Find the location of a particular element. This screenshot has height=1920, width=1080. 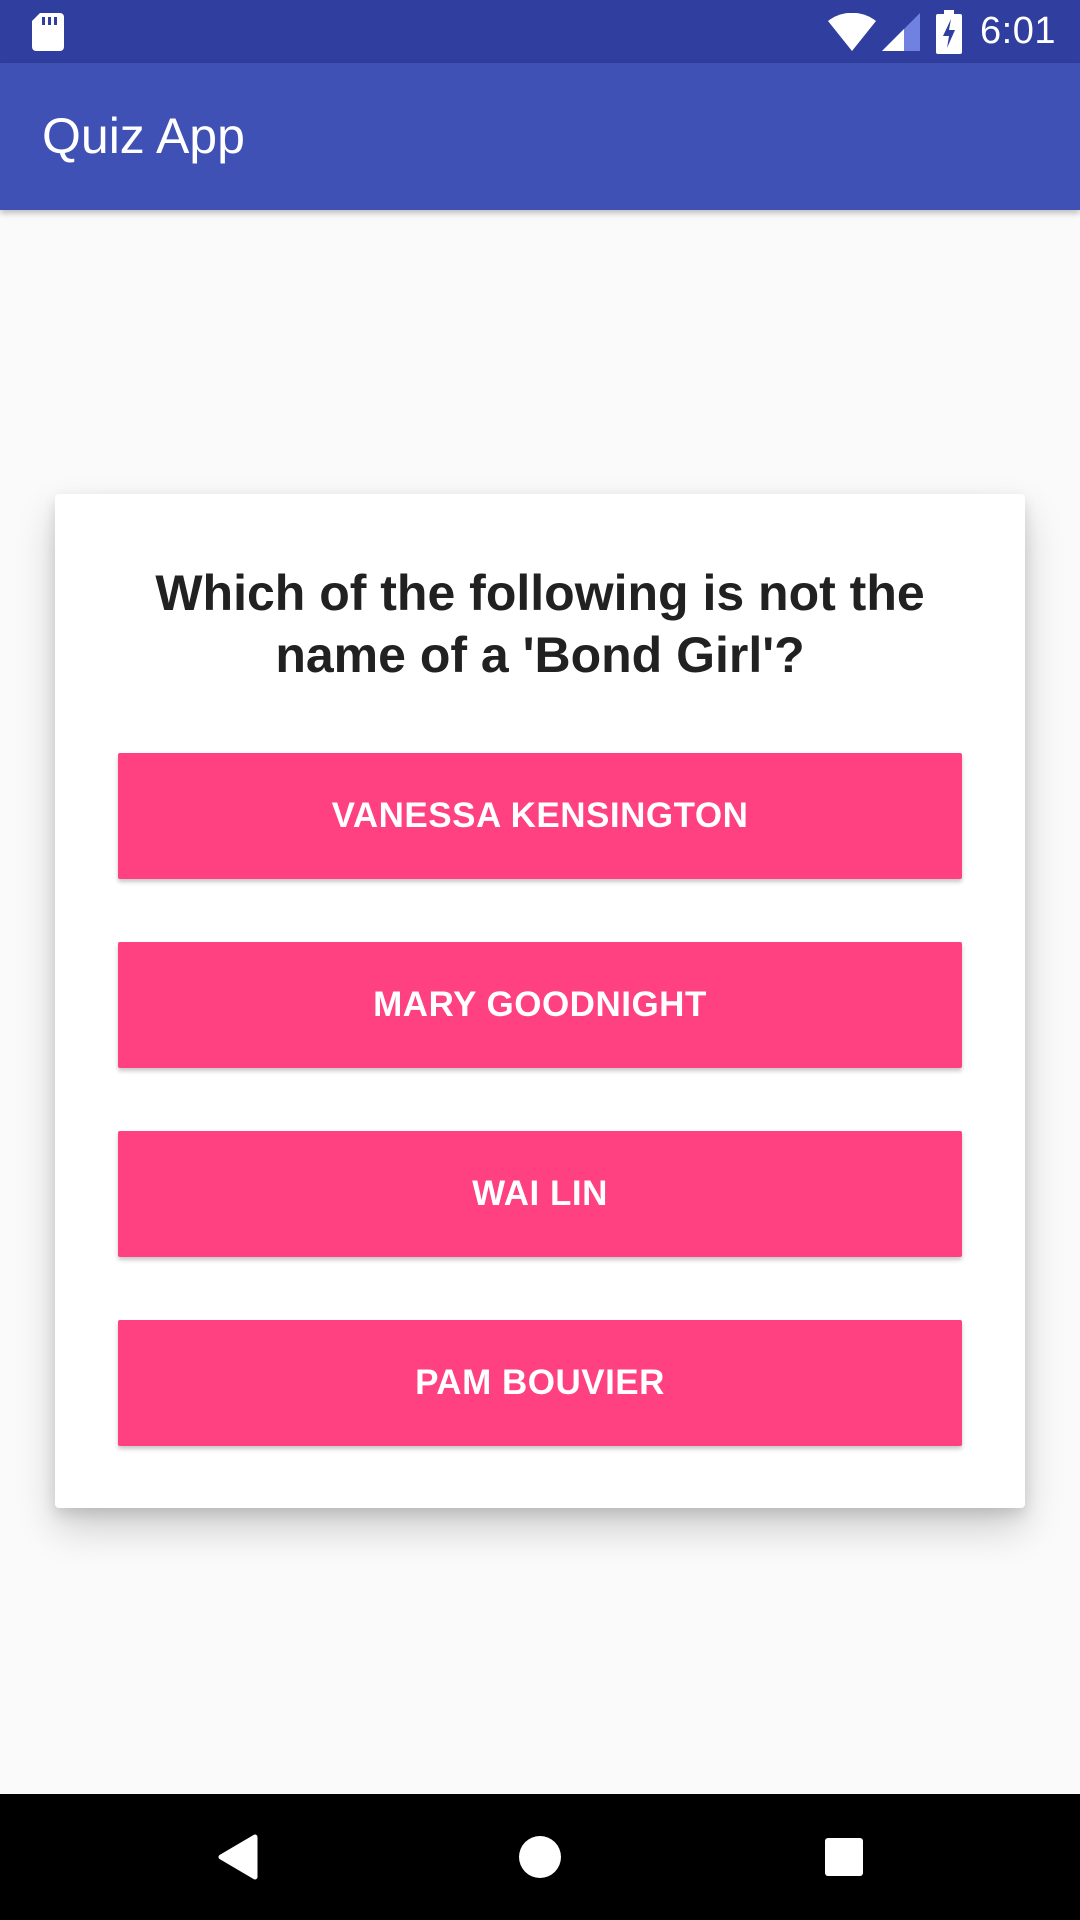

status-time: 6:01 is located at coordinates (1018, 31).